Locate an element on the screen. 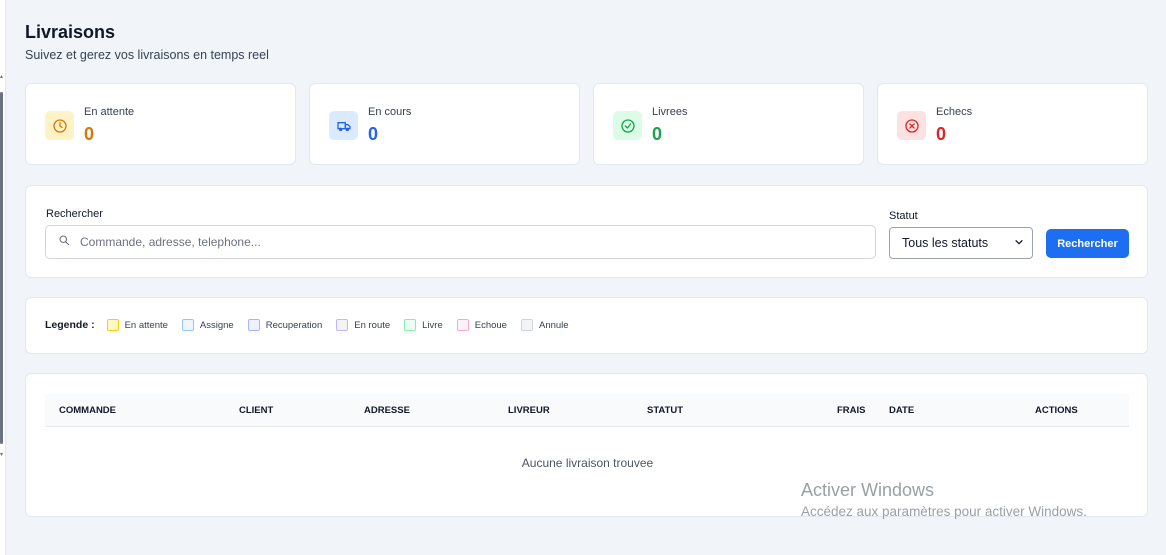 The height and width of the screenshot is (555, 1166). chevron-down-icon is located at coordinates (1019, 243).